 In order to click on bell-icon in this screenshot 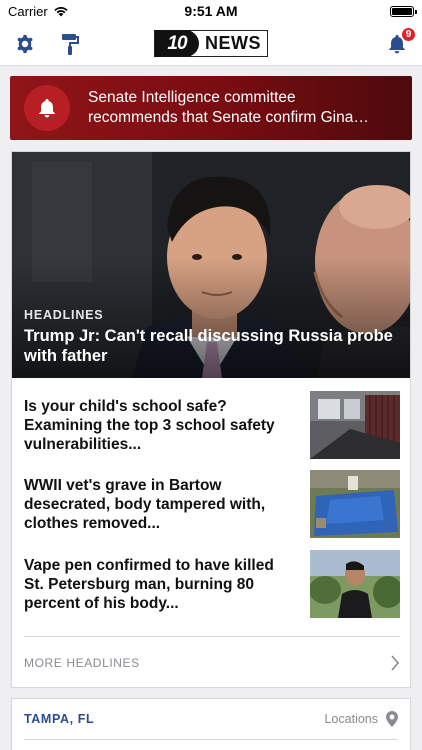, I will do `click(47, 108)`.